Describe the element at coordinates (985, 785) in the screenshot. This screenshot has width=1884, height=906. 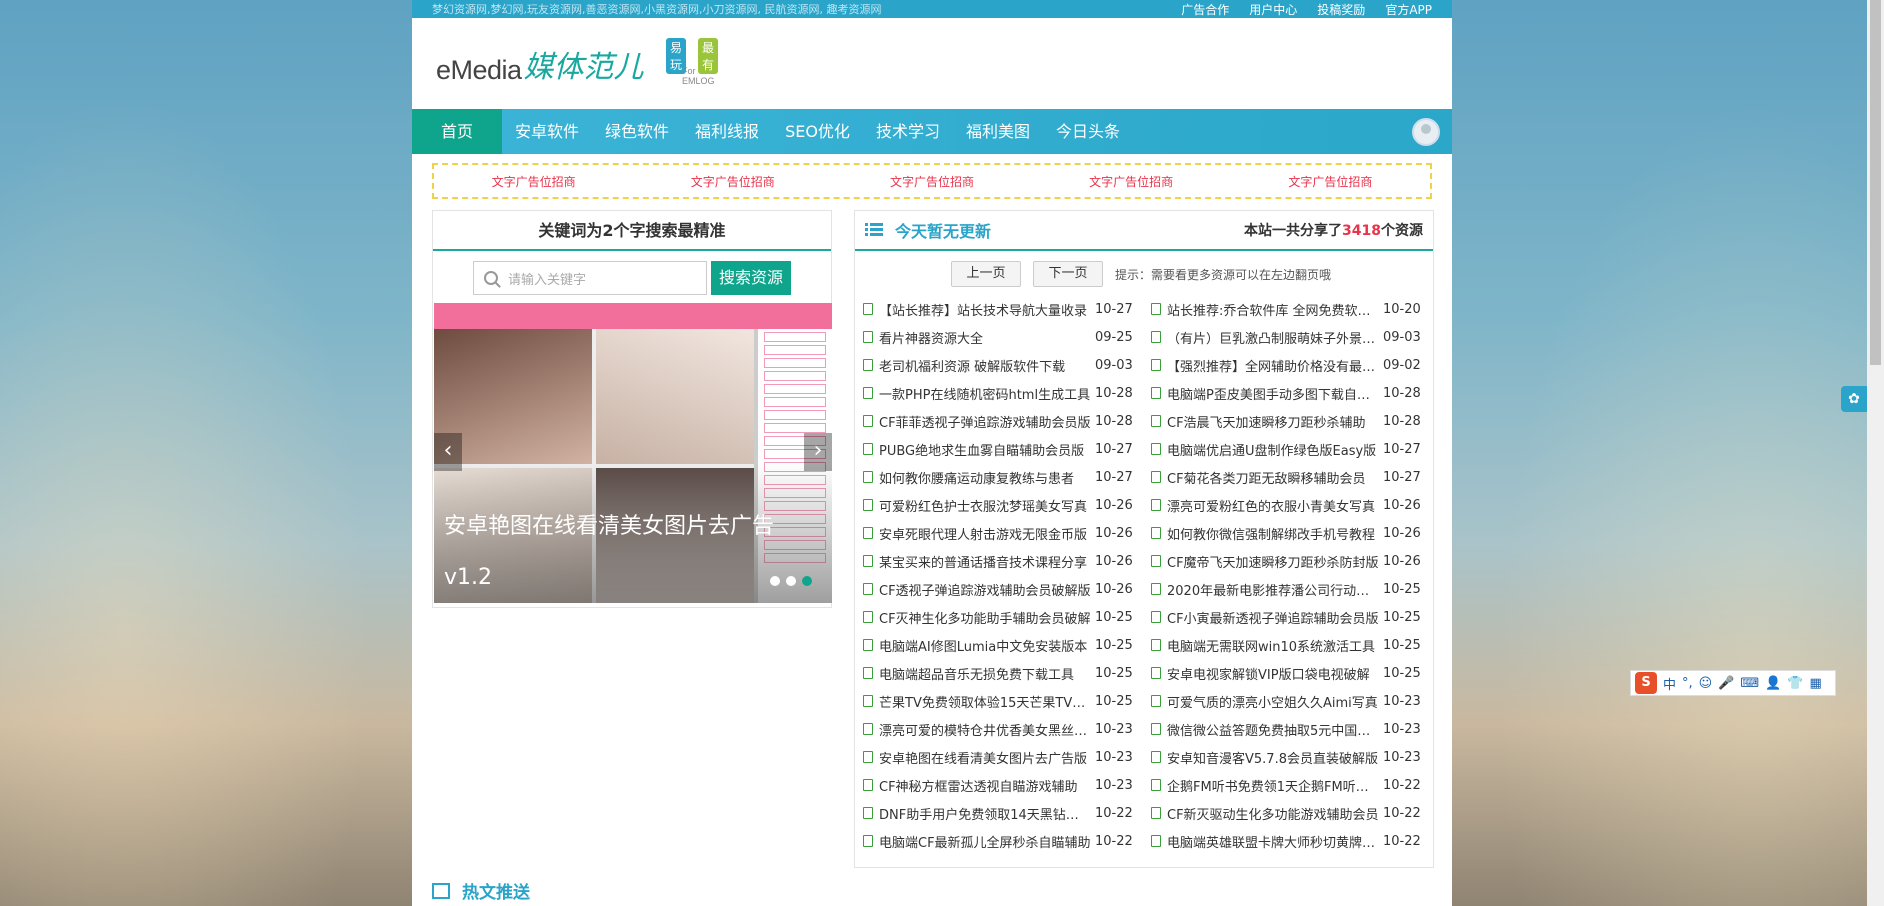
I see `list-item-title: CF神秘方框雷达透视自瞄游戏辅助` at that location.